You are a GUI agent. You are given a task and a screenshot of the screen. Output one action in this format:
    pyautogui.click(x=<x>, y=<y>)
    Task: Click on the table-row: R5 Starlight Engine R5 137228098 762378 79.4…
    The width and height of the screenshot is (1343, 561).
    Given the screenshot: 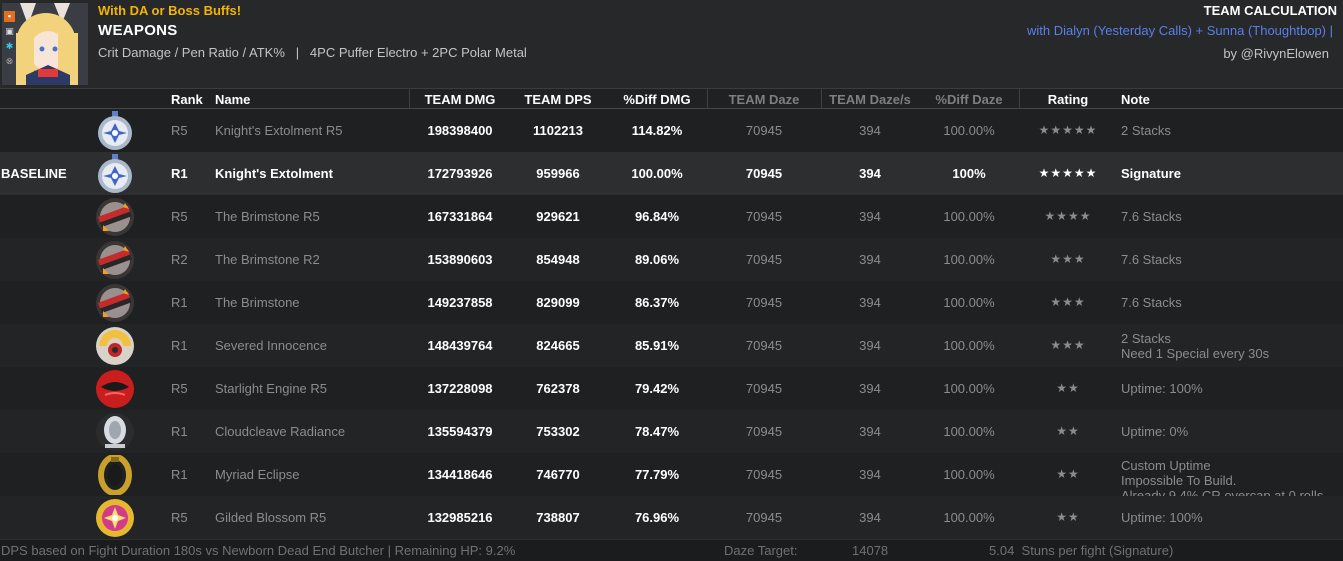 What is the action you would take?
    pyautogui.click(x=671, y=388)
    